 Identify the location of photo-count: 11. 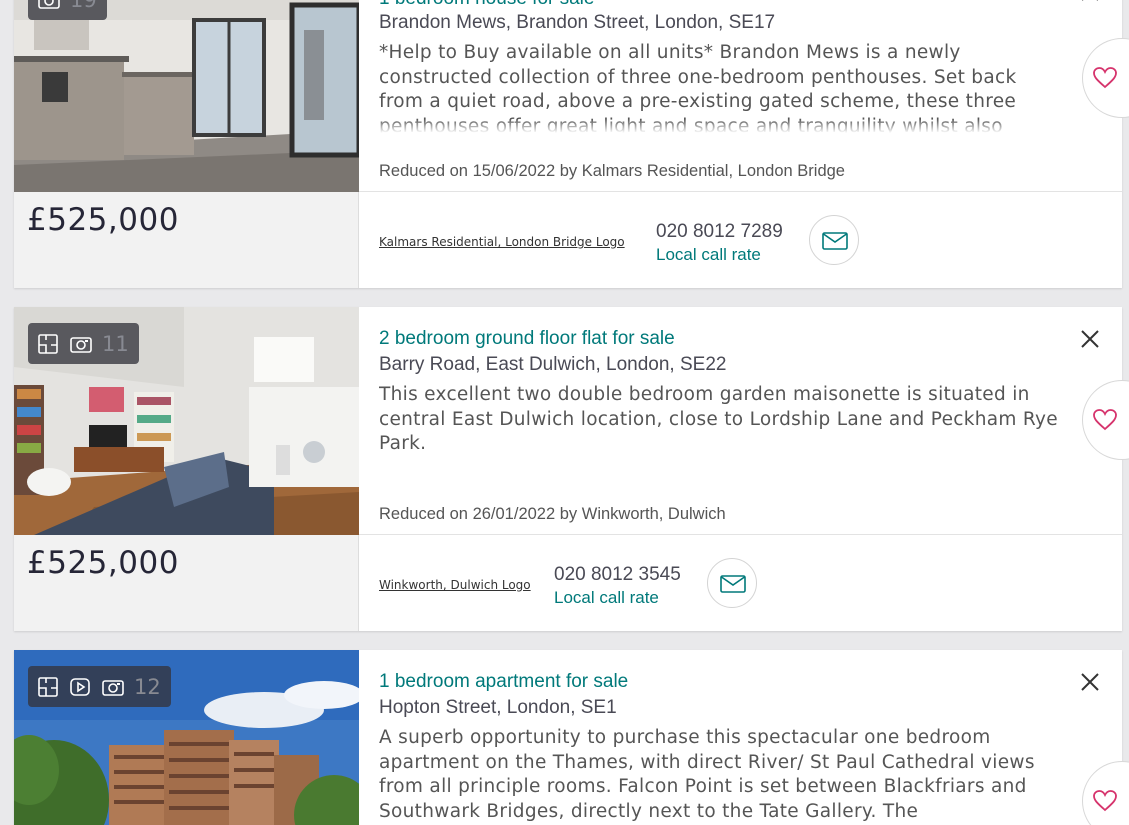
(115, 343).